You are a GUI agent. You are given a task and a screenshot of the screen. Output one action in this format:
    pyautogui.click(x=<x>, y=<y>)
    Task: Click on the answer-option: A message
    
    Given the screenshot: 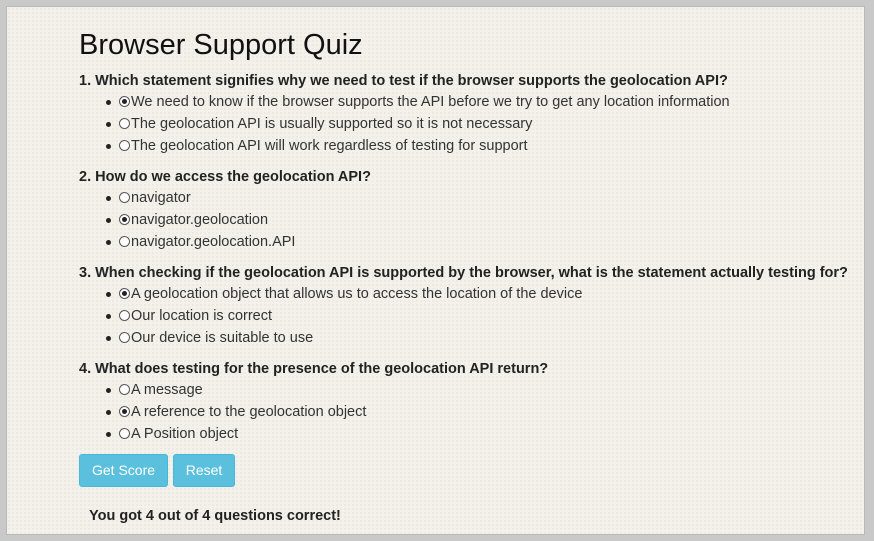 What is the action you would take?
    pyautogui.click(x=476, y=390)
    